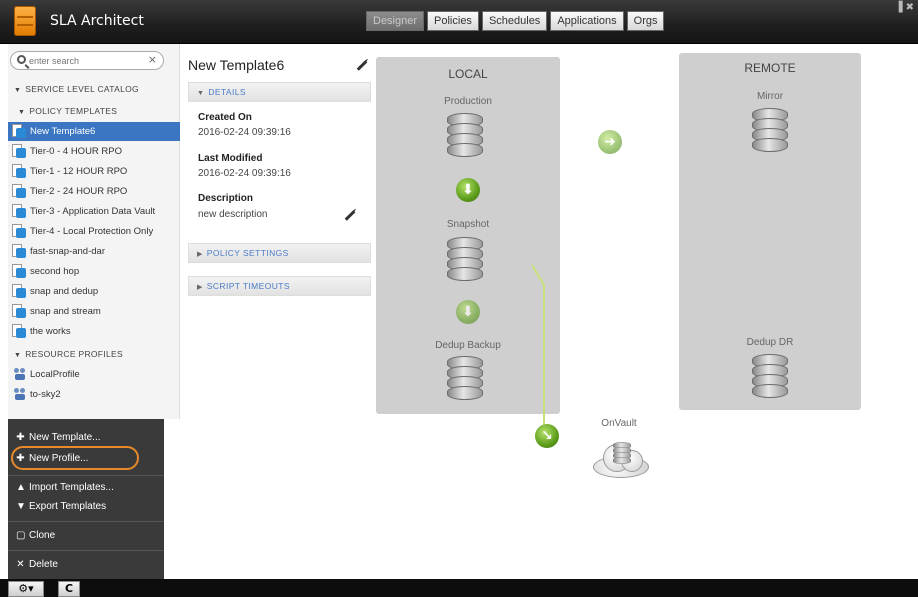 This screenshot has height=597, width=918. What do you see at coordinates (468, 101) in the screenshot?
I see `production-label: Production` at bounding box center [468, 101].